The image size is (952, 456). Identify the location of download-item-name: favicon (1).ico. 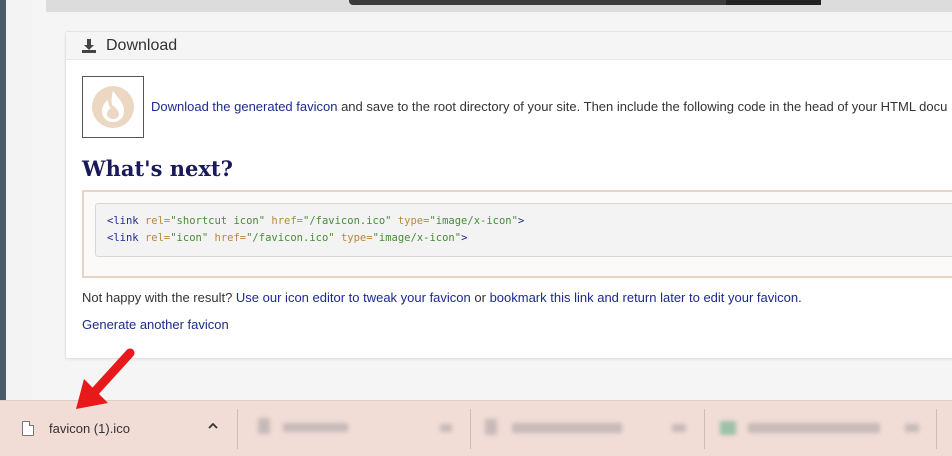
(89, 428).